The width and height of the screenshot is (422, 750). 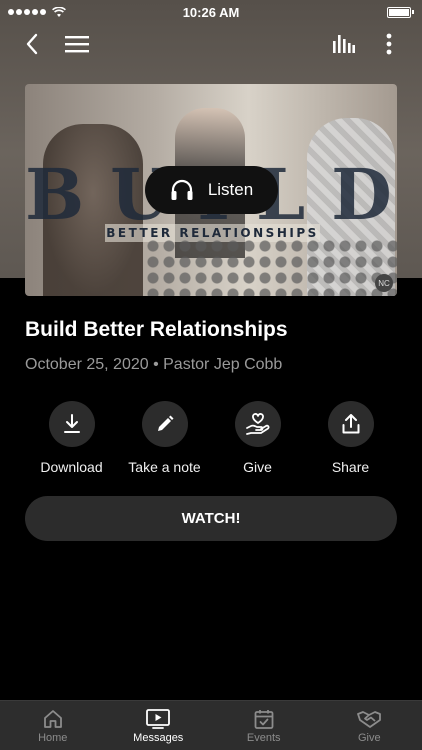 I want to click on take-note-label: Take a note, so click(x=164, y=467).